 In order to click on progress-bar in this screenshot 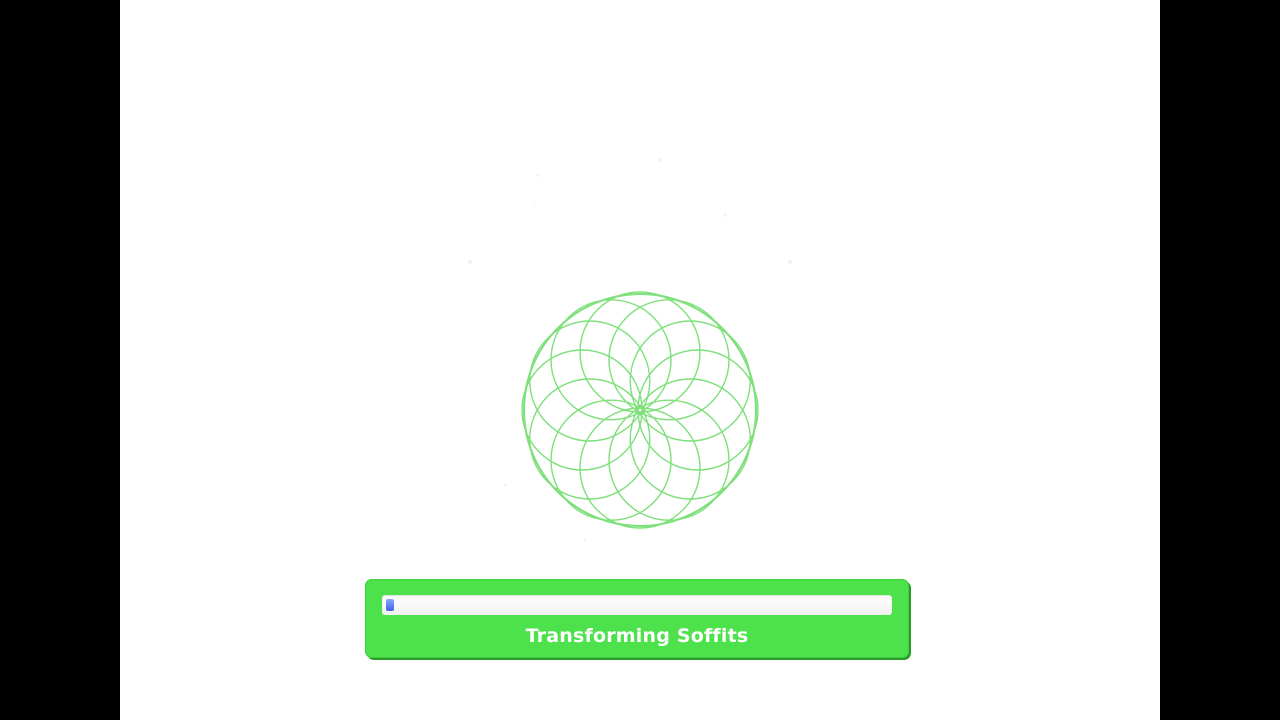, I will do `click(637, 605)`.